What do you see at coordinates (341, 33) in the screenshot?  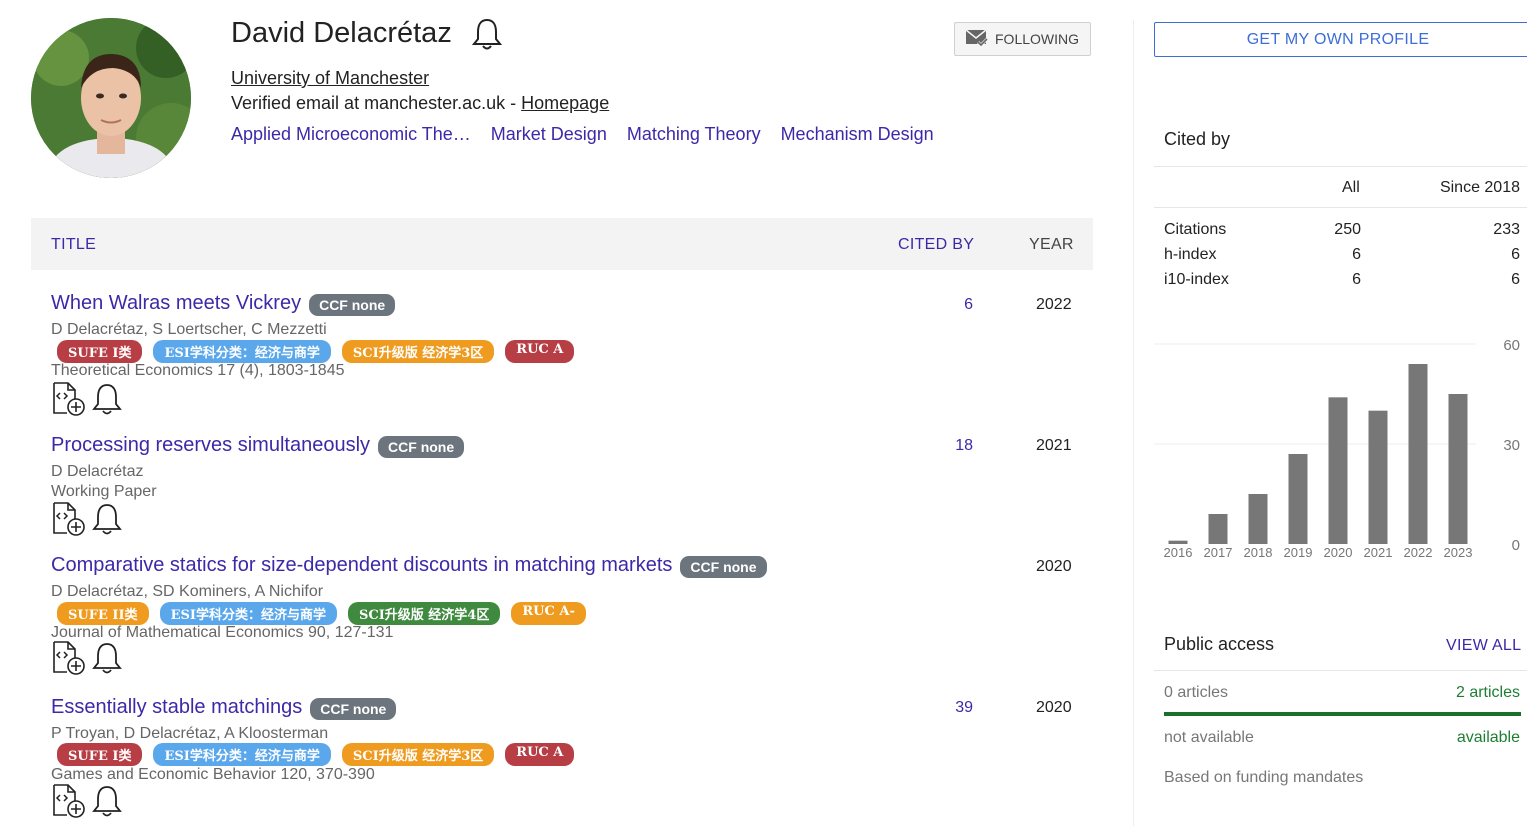 I see `profile-name: David Delacrétaz` at bounding box center [341, 33].